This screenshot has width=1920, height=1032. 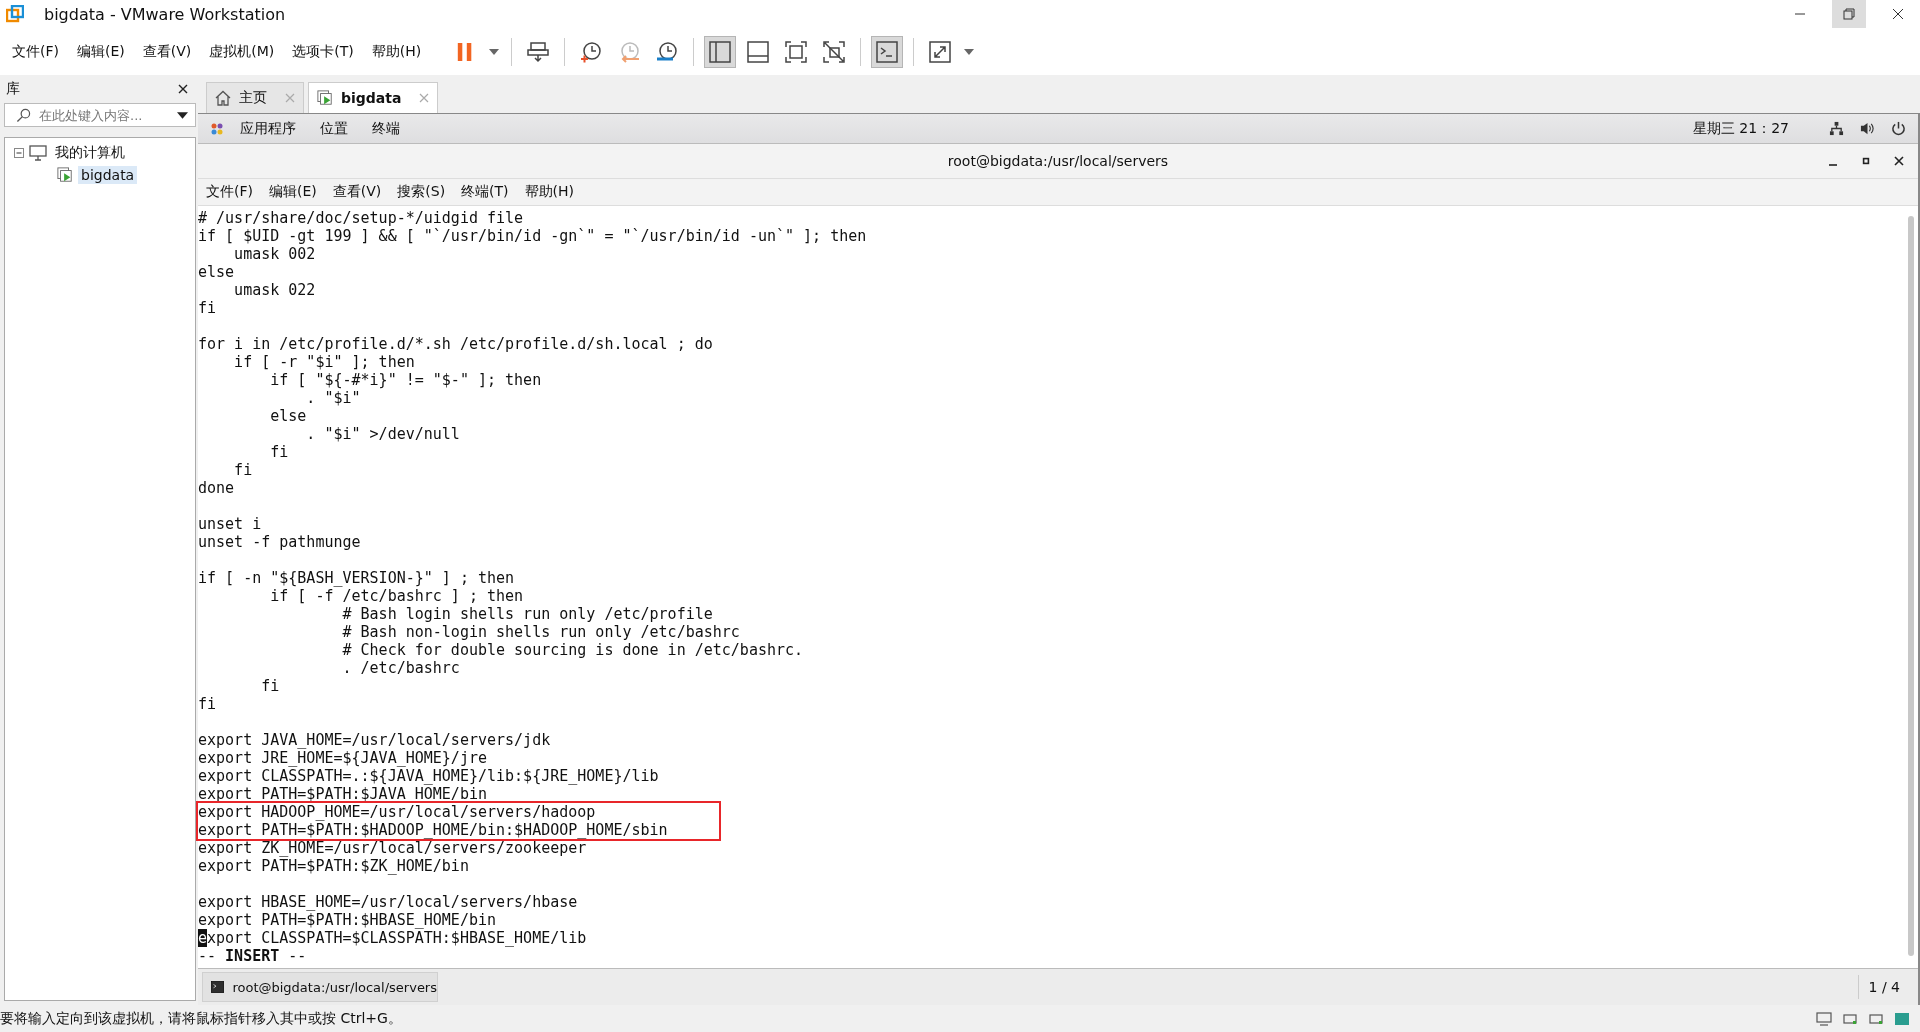 I want to click on code-line: unset -f pathmunge, so click(x=280, y=542).